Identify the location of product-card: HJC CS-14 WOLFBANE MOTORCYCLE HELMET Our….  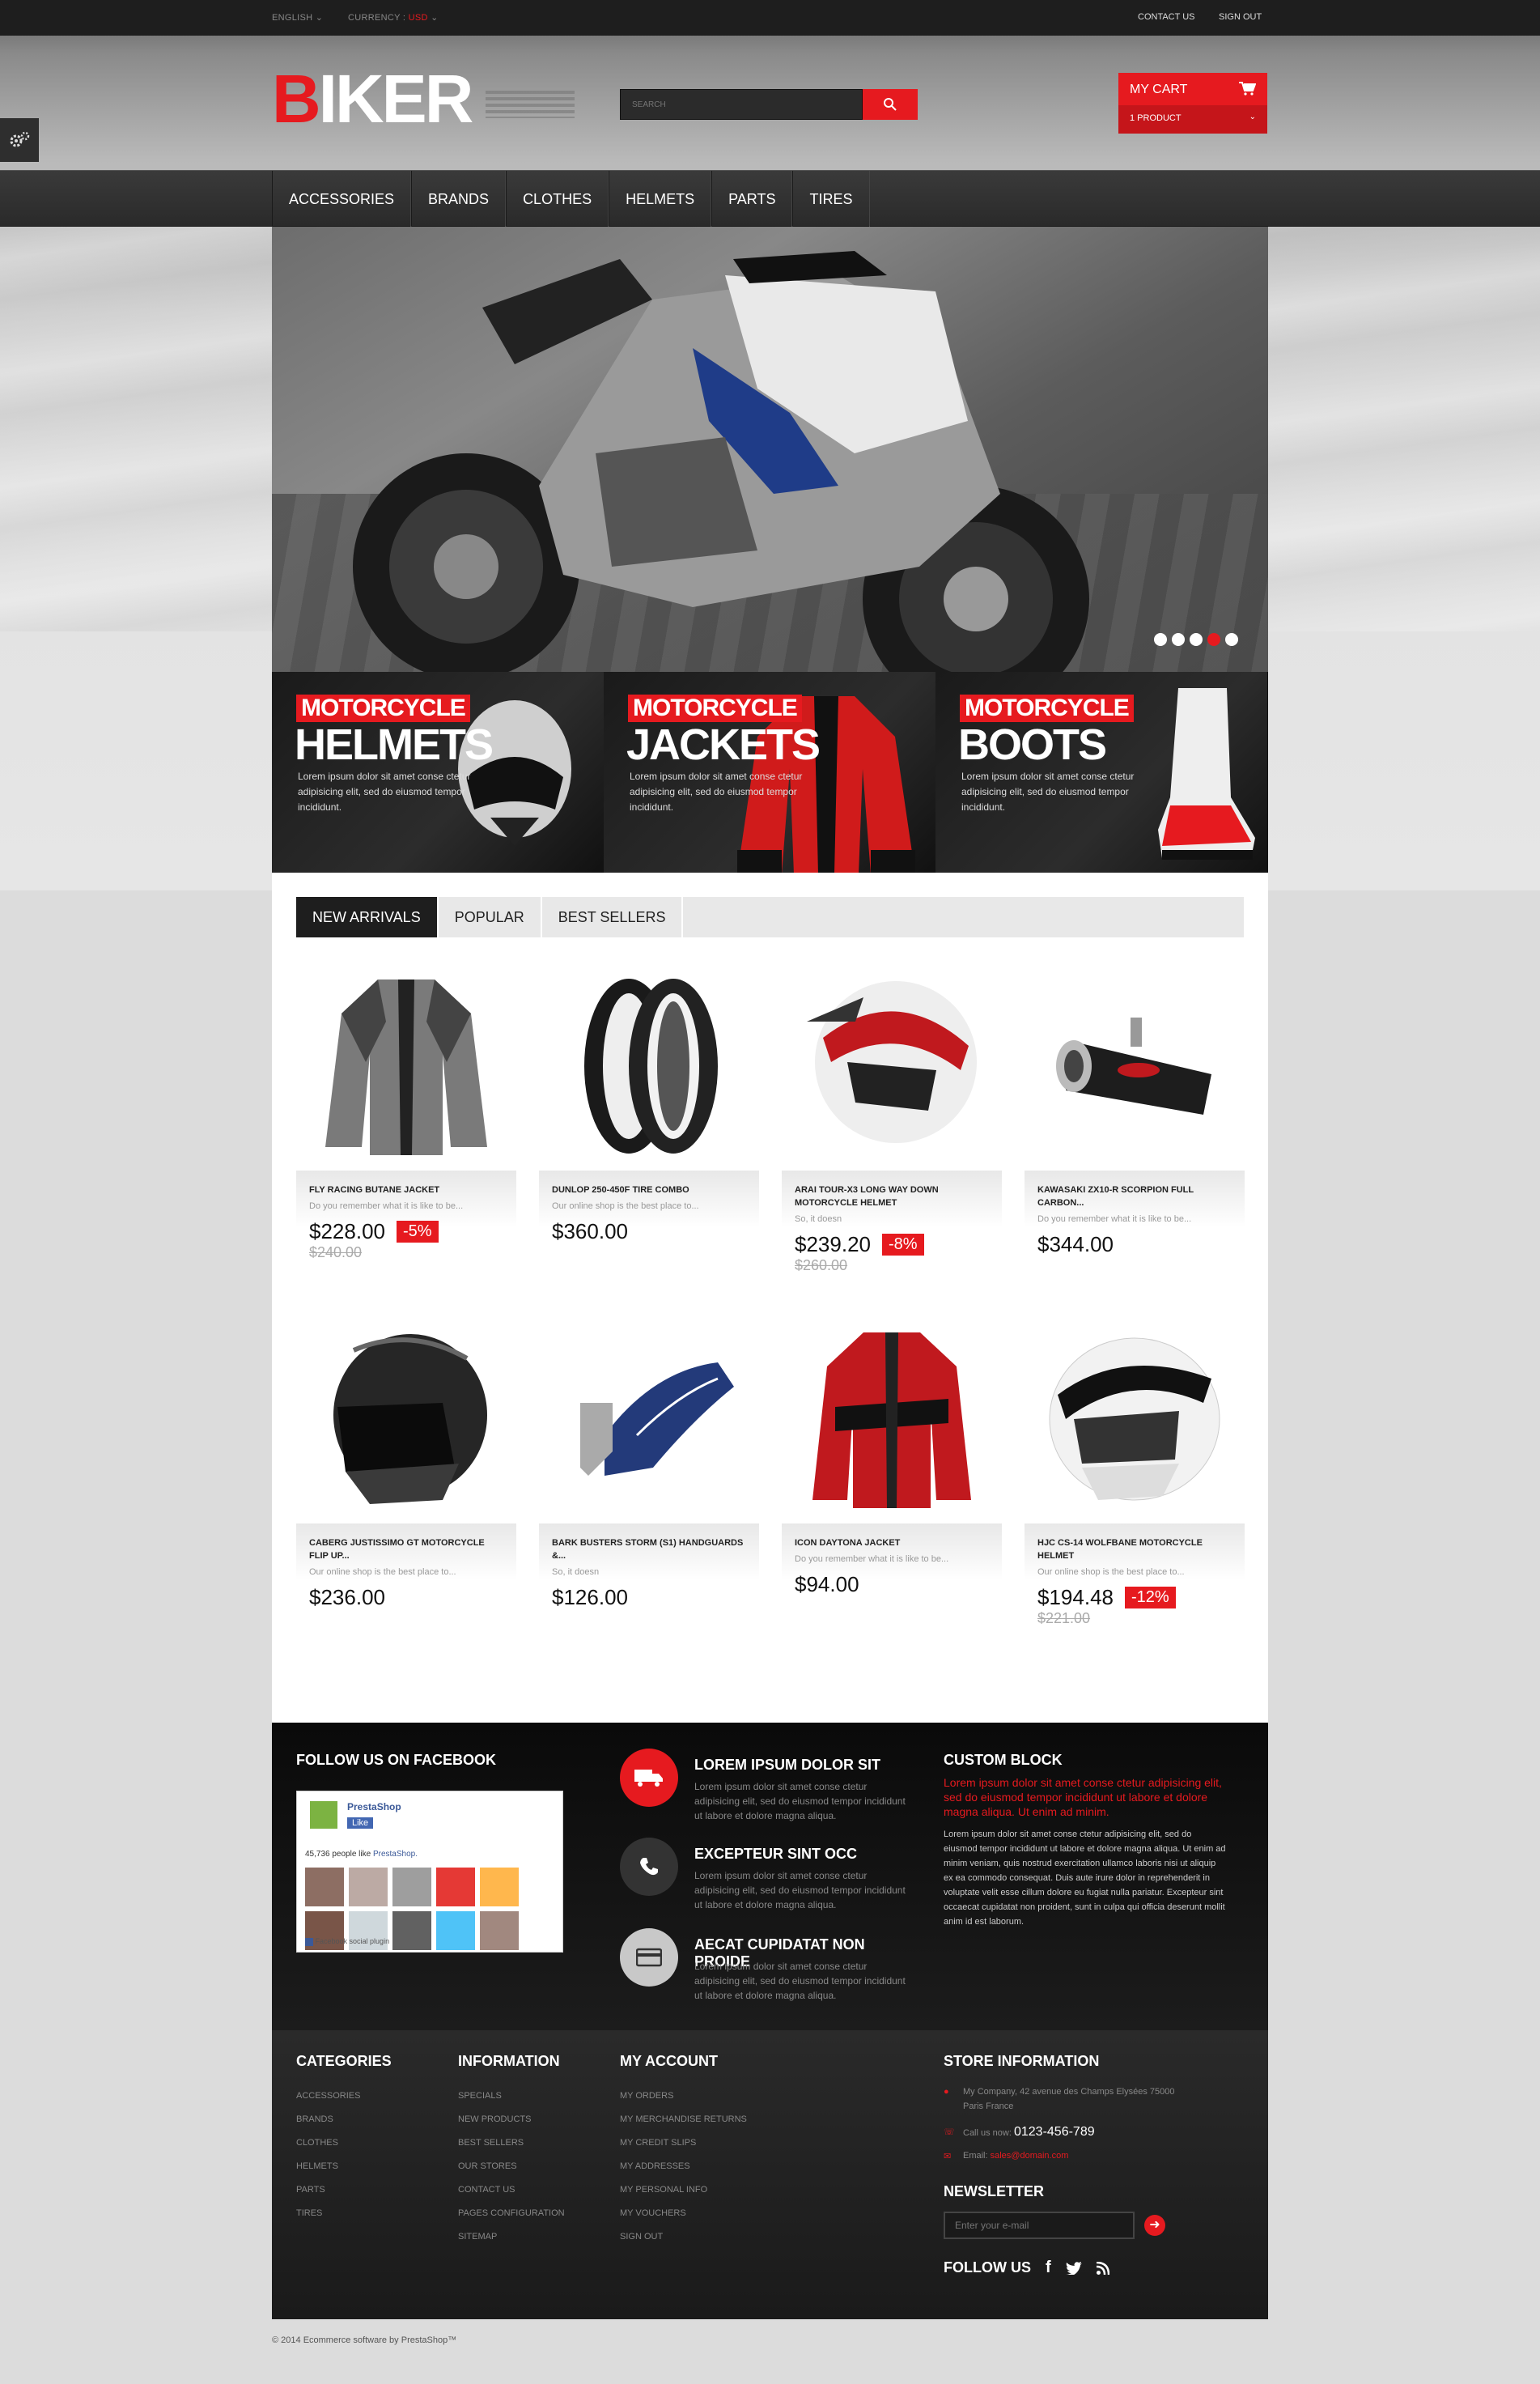
(1135, 1471).